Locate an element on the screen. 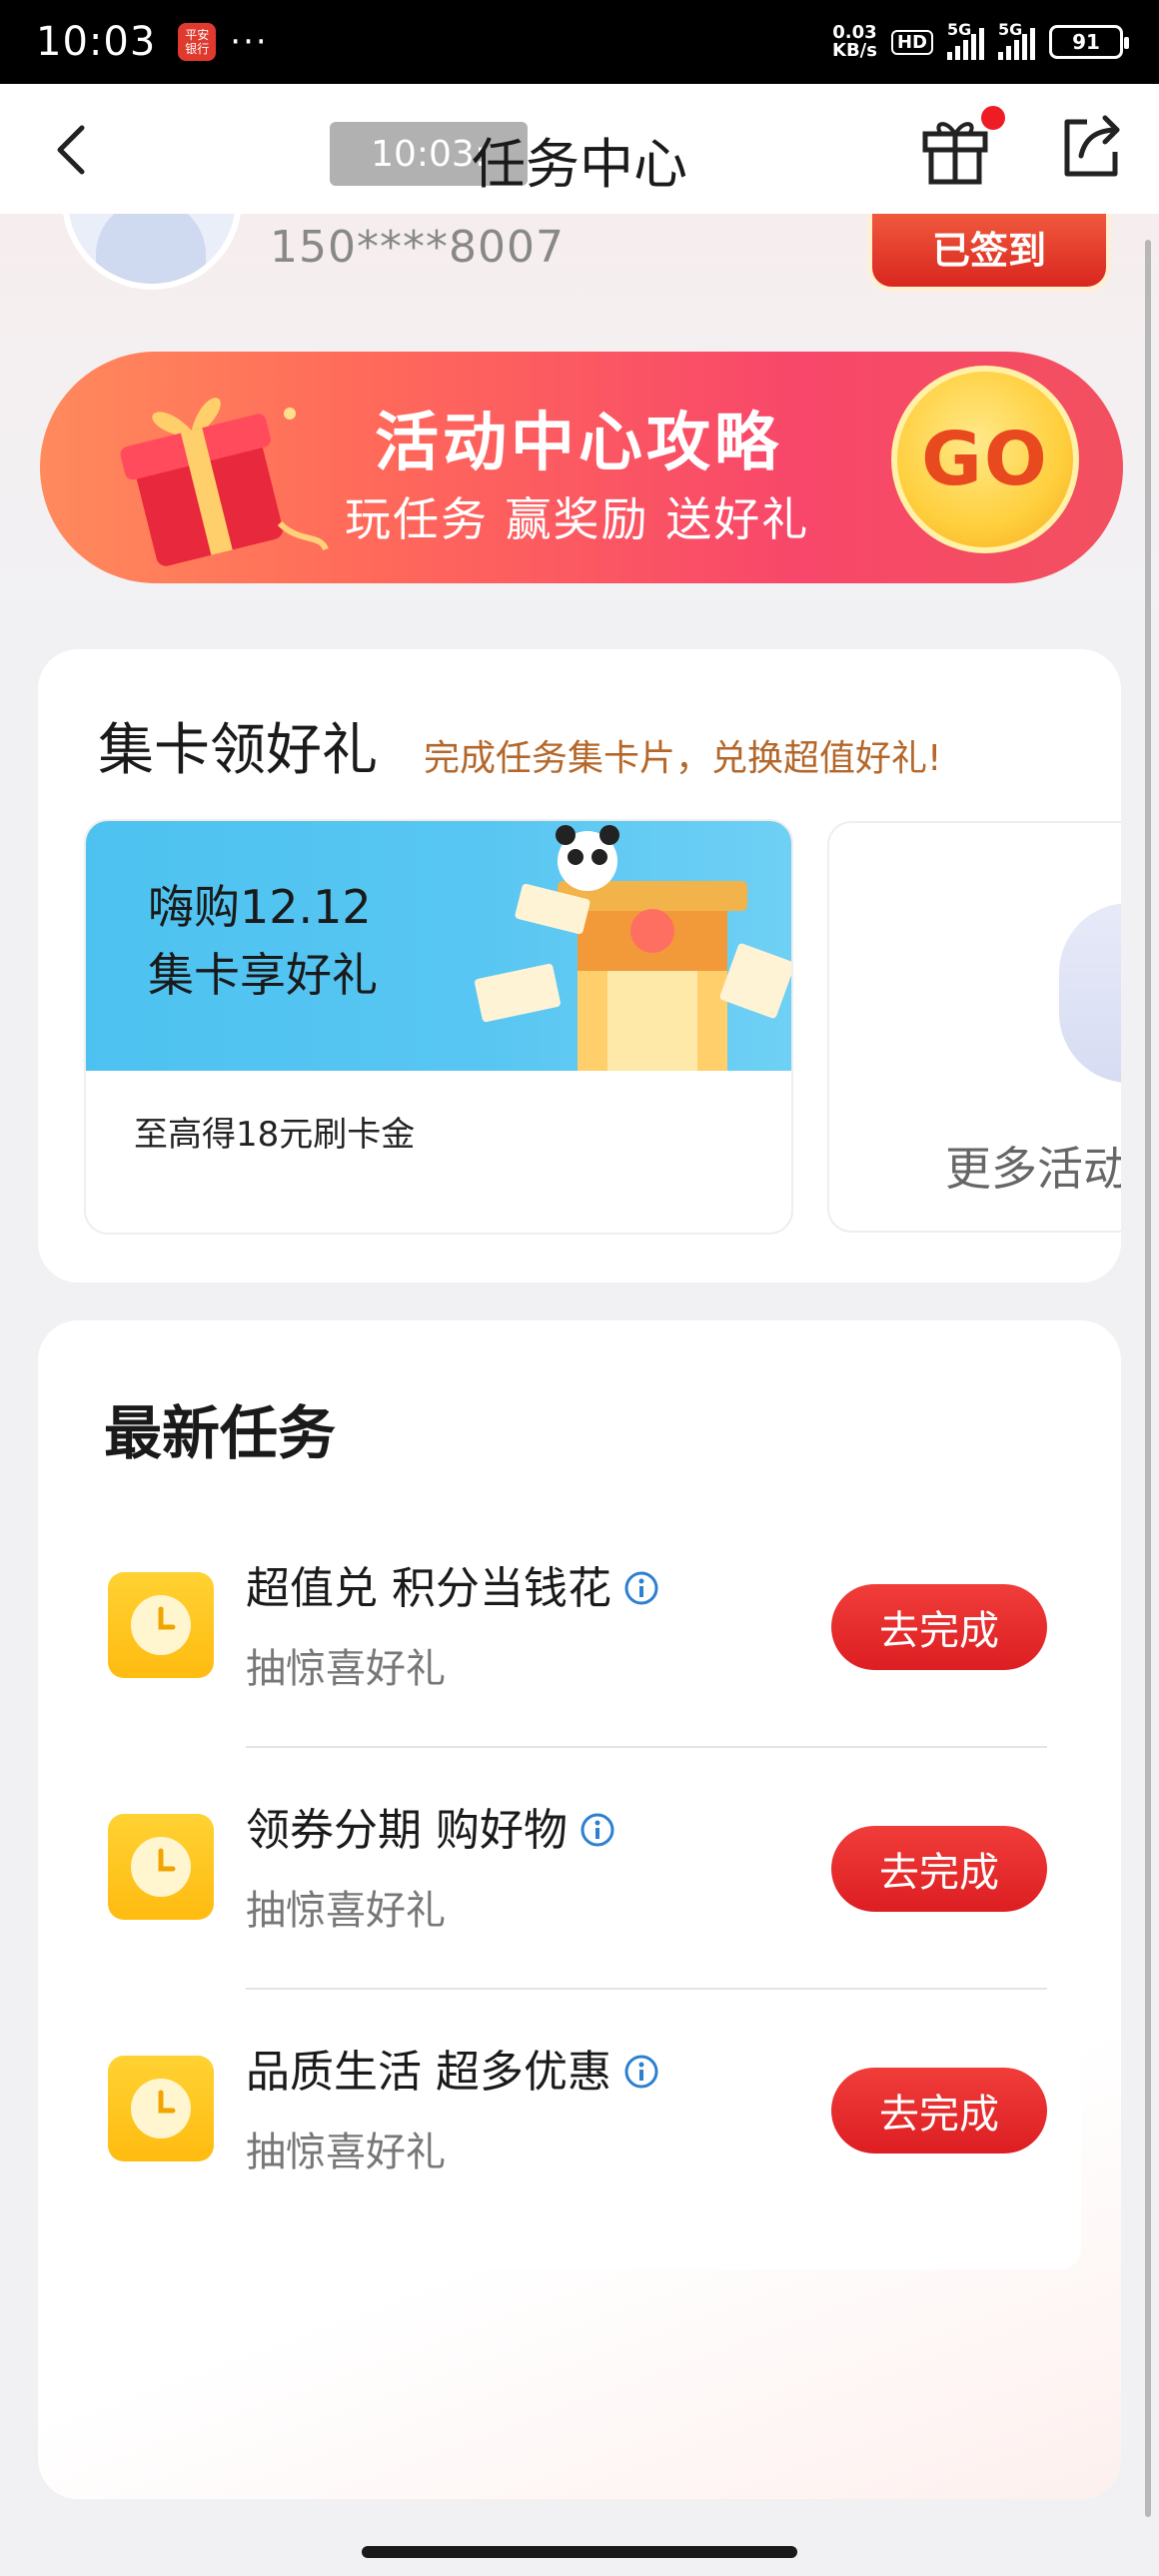  scrollbar is located at coordinates (1148, 1379).